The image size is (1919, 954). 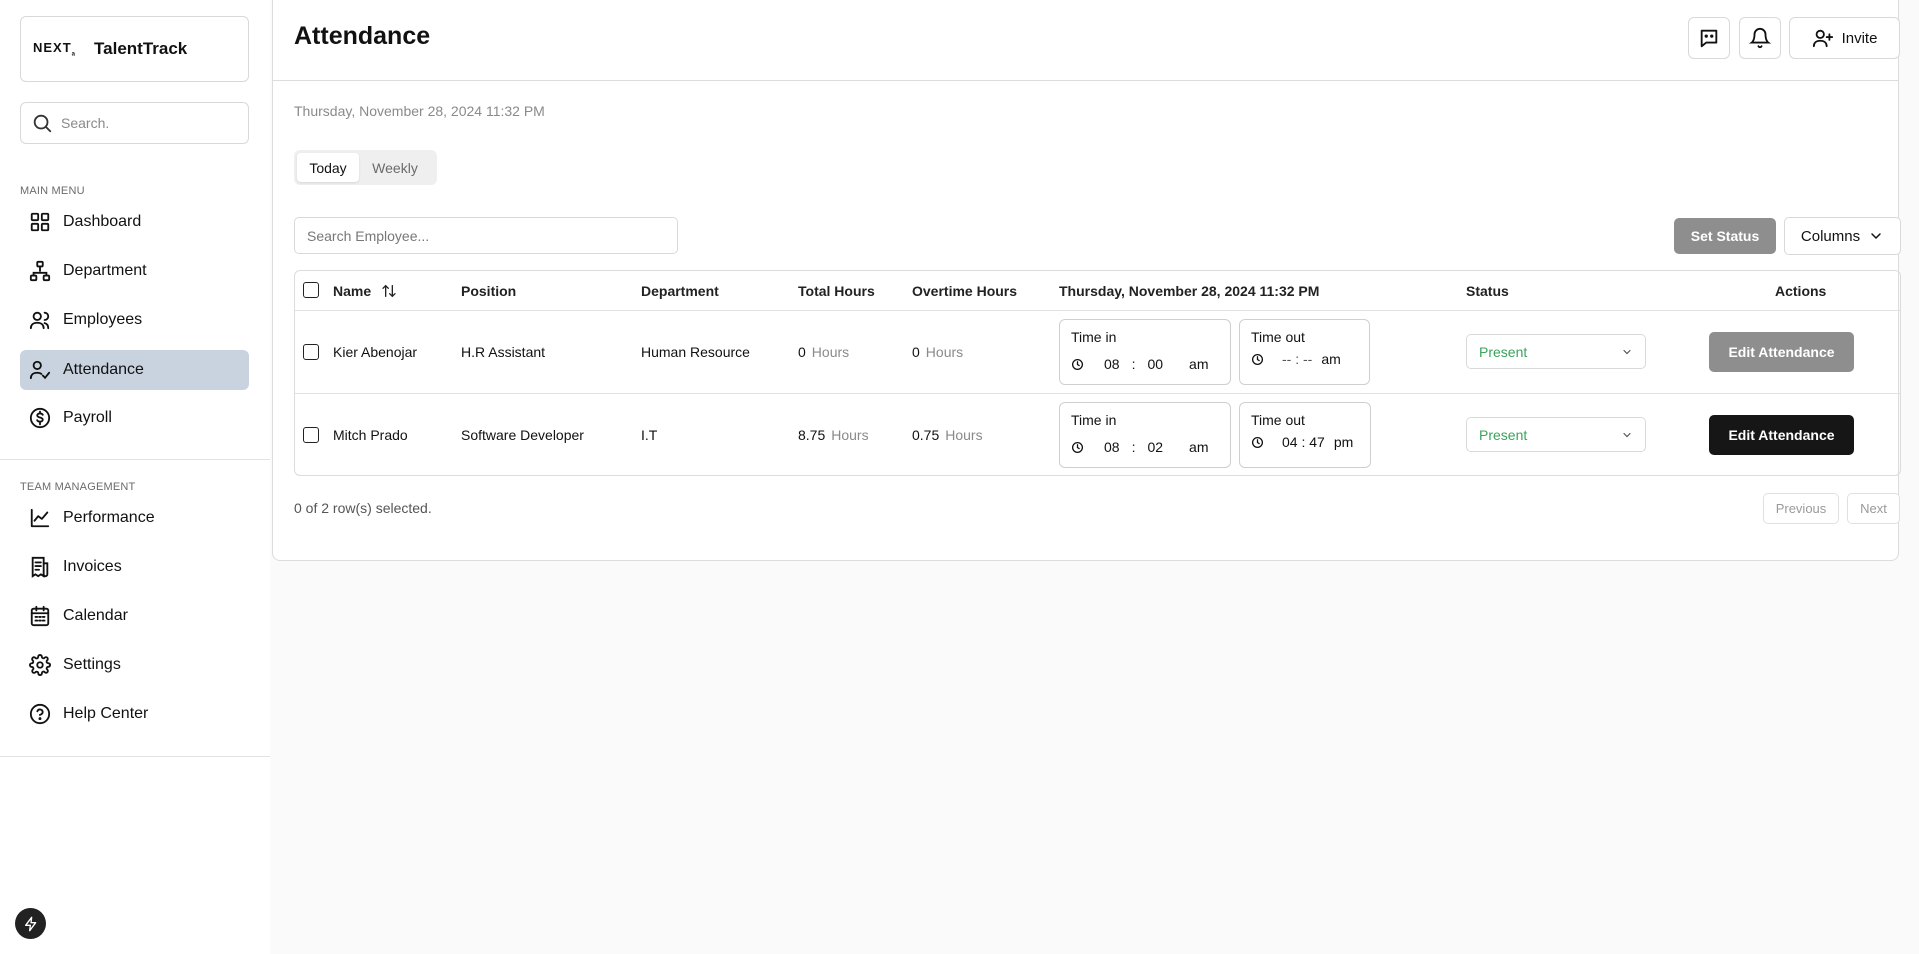 I want to click on columns-button: Columns, so click(x=1842, y=236).